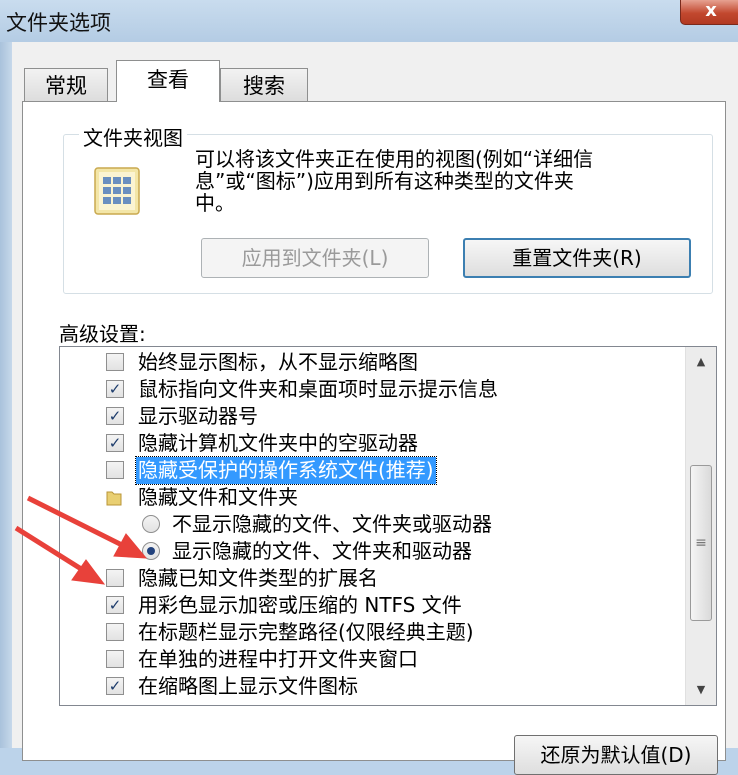 The height and width of the screenshot is (775, 738). What do you see at coordinates (58, 23) in the screenshot?
I see `window-title: 文件夹选项` at bounding box center [58, 23].